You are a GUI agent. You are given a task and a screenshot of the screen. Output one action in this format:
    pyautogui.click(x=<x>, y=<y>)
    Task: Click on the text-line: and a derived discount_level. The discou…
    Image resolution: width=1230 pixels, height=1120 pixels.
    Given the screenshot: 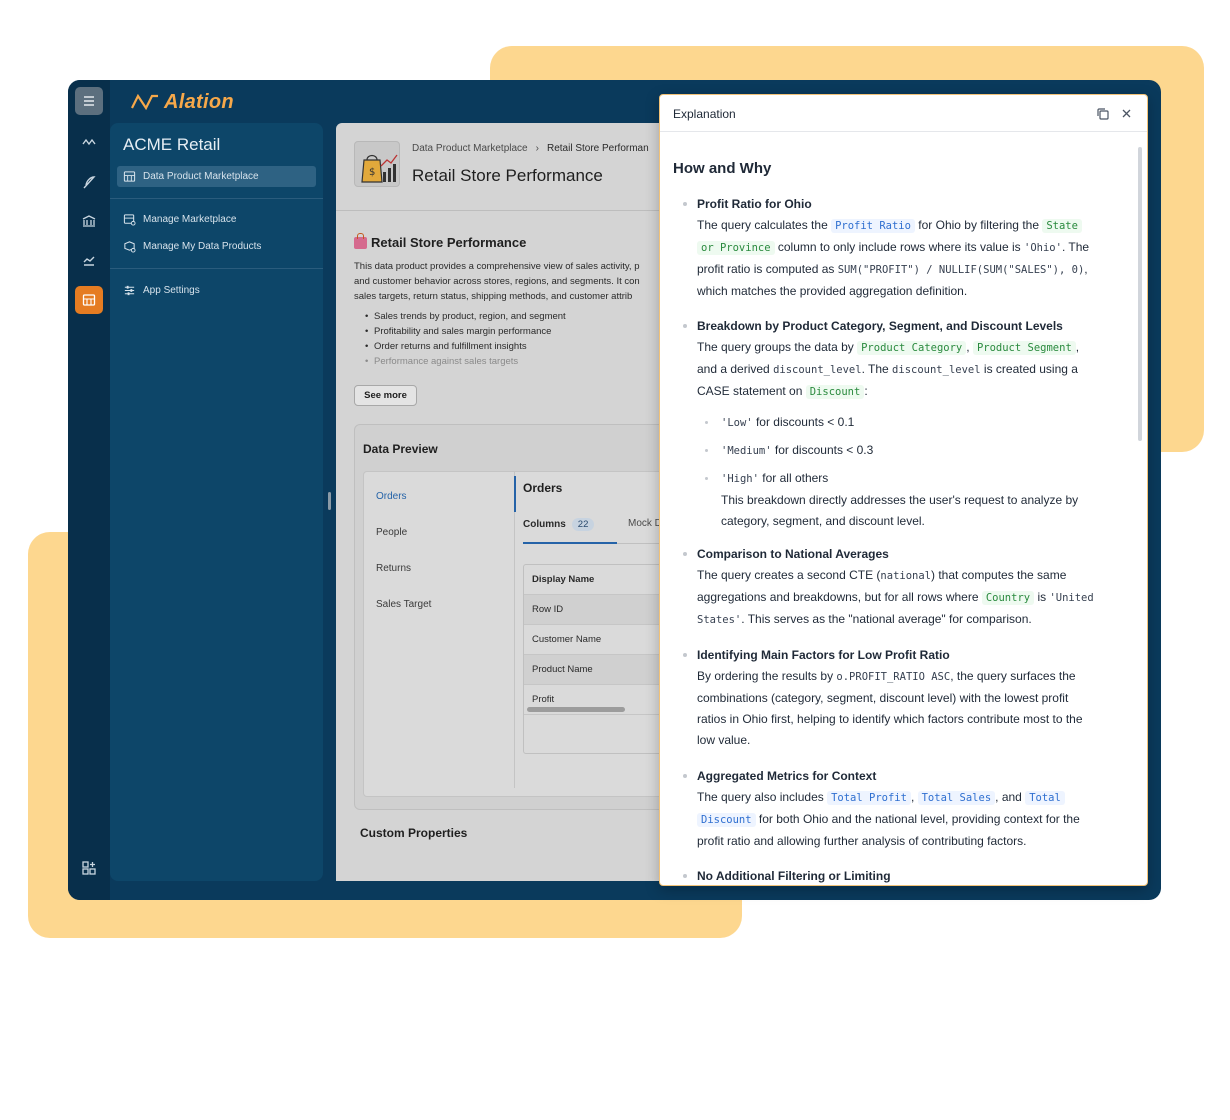 What is the action you would take?
    pyautogui.click(x=913, y=370)
    